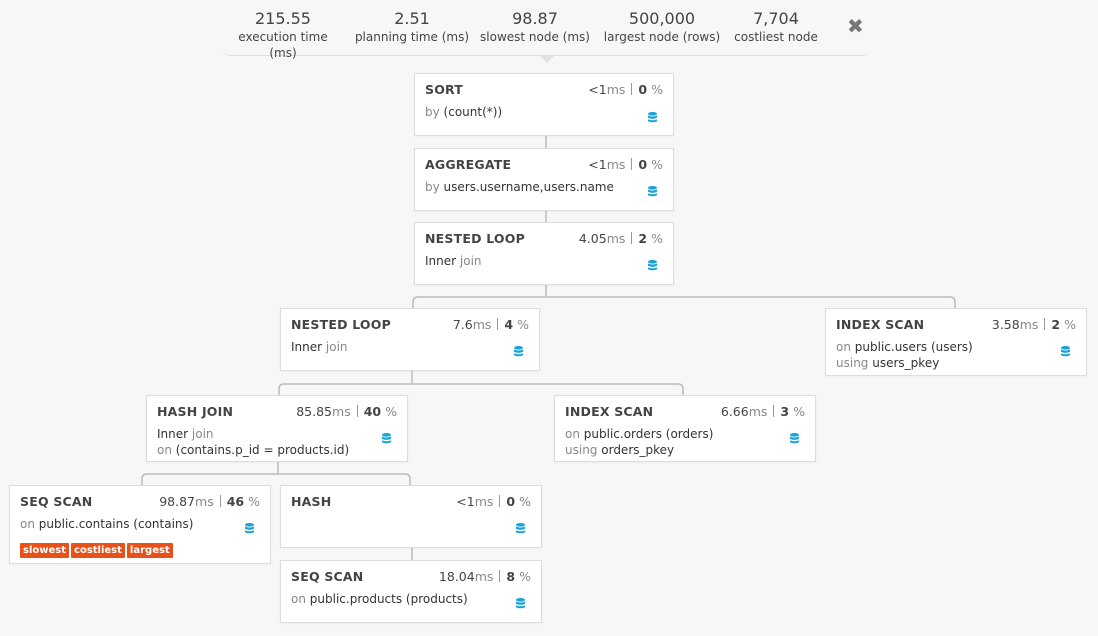  I want to click on node-desc-value: public.orders (orders), so click(648, 434).